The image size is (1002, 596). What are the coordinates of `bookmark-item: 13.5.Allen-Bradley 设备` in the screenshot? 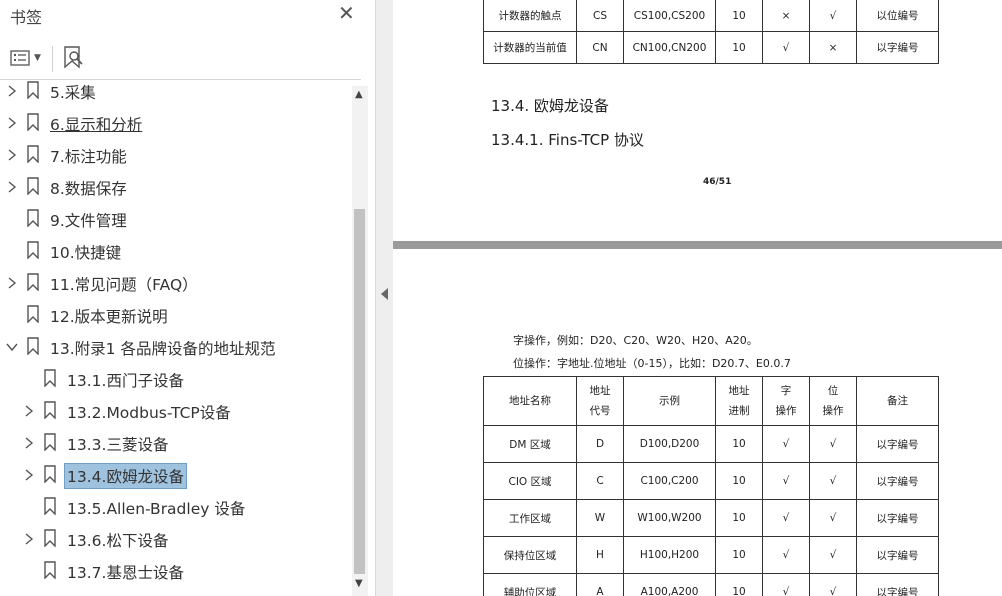 It's located at (176, 507).